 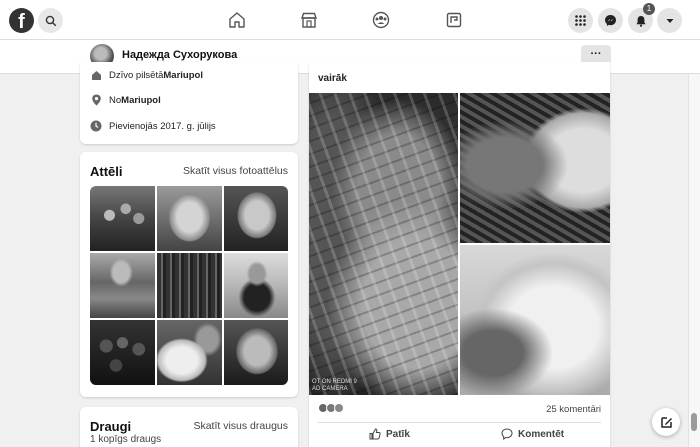 What do you see at coordinates (125, 439) in the screenshot?
I see `mutual-friends-count: 1 kopīgs draugs` at bounding box center [125, 439].